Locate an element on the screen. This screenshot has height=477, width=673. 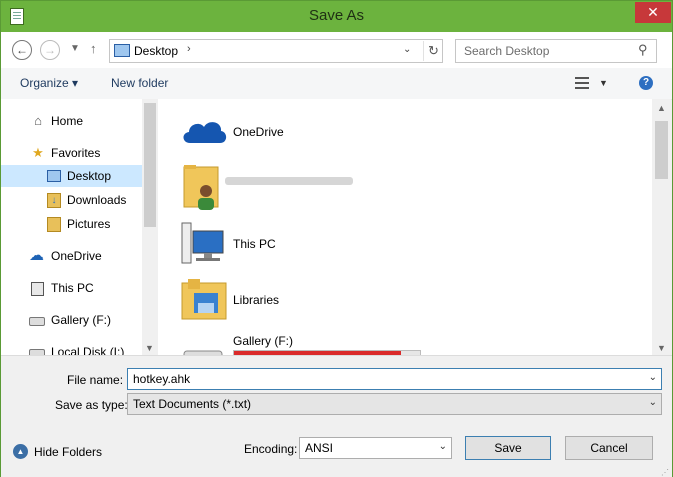
encoding-select: ANSI ⌄ is located at coordinates (375, 448).